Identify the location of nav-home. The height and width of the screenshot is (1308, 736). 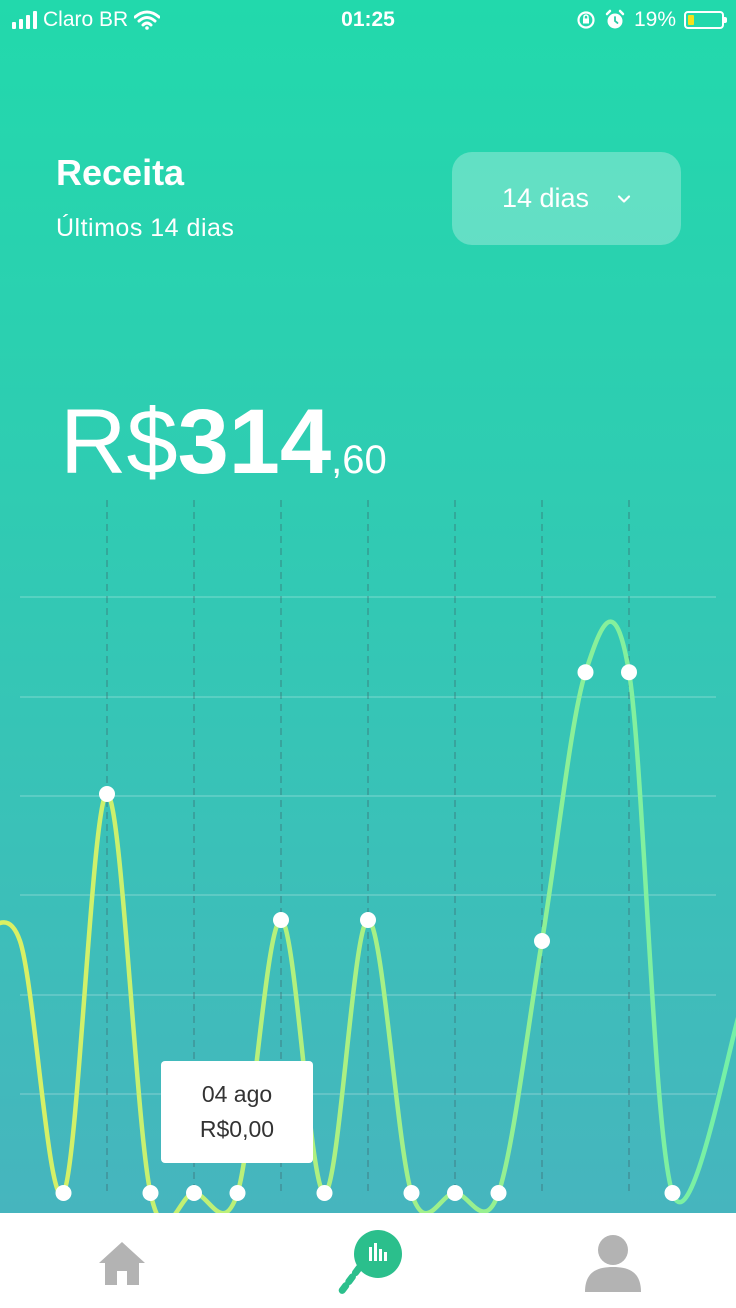
(122, 1263).